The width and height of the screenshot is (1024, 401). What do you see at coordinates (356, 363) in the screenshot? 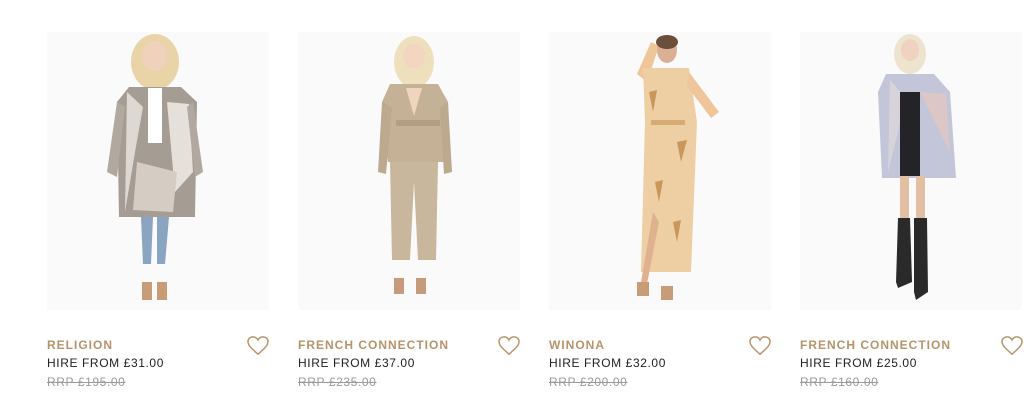
I see `product-hire-price: HIRE FROM £37.00` at bounding box center [356, 363].